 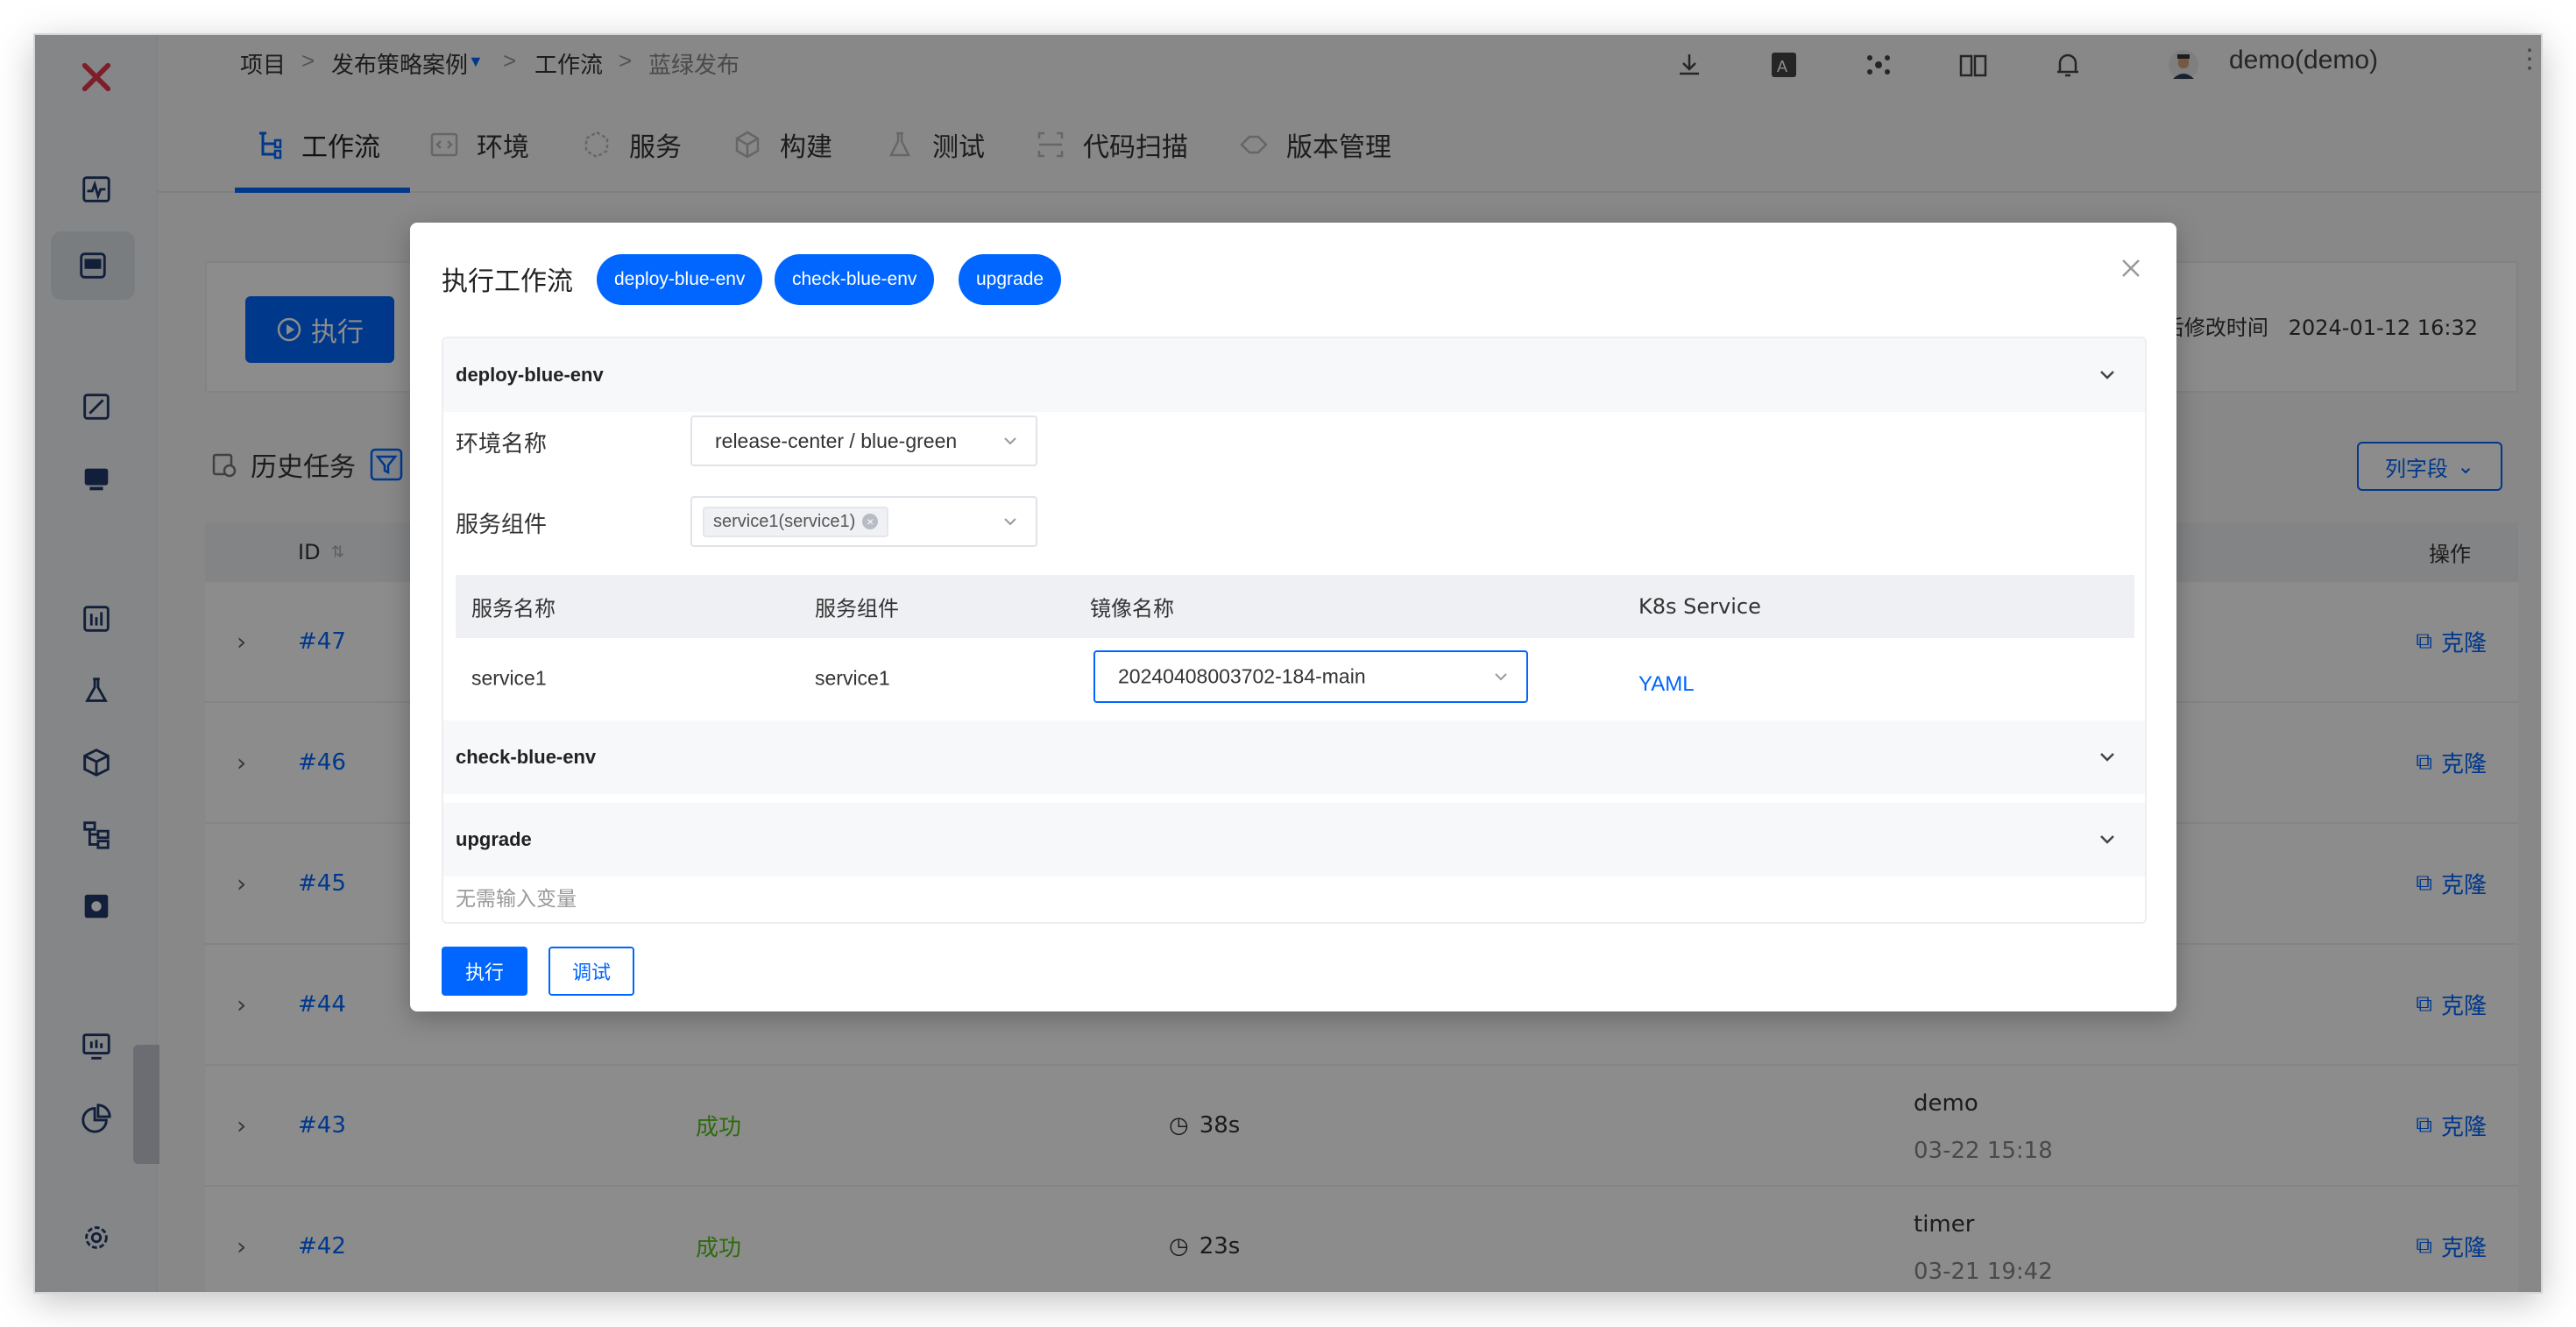 What do you see at coordinates (507, 281) in the screenshot?
I see `dialog-title: 执行工作流` at bounding box center [507, 281].